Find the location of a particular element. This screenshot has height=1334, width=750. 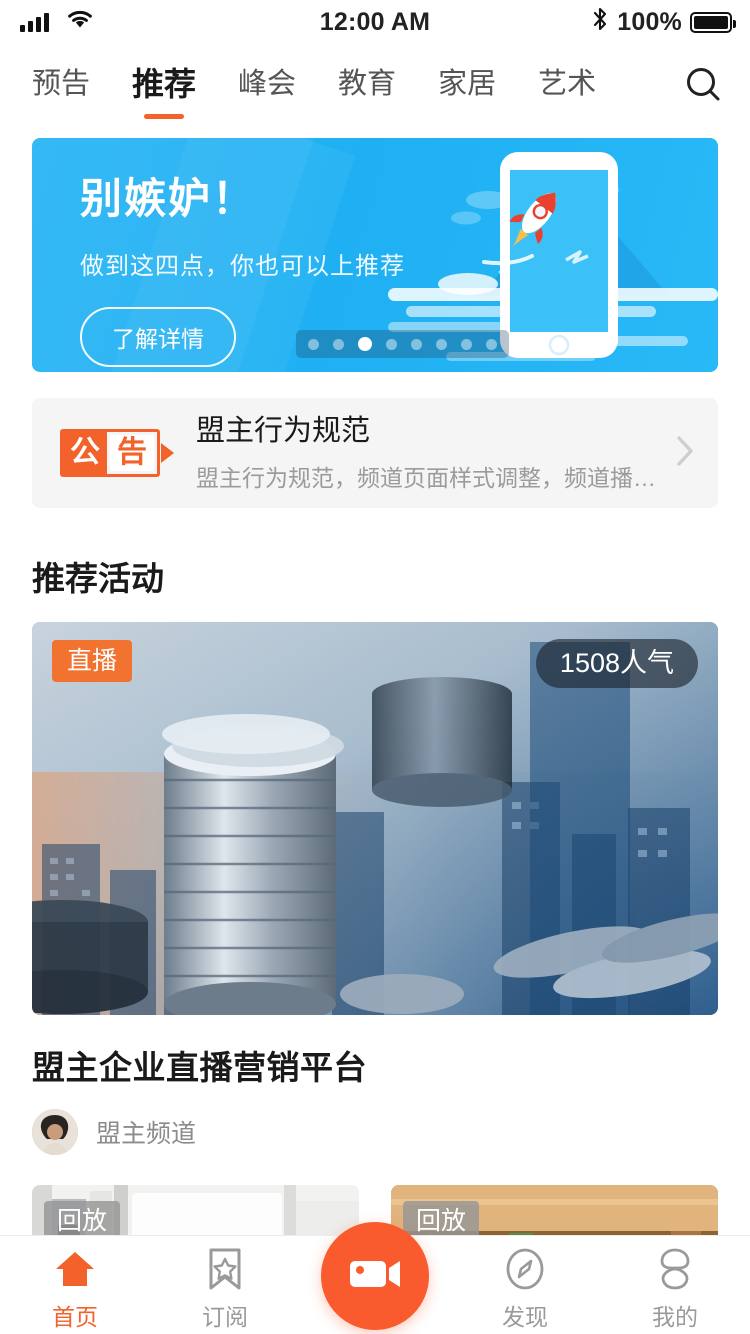

tab-label: 家居 is located at coordinates (467, 83).